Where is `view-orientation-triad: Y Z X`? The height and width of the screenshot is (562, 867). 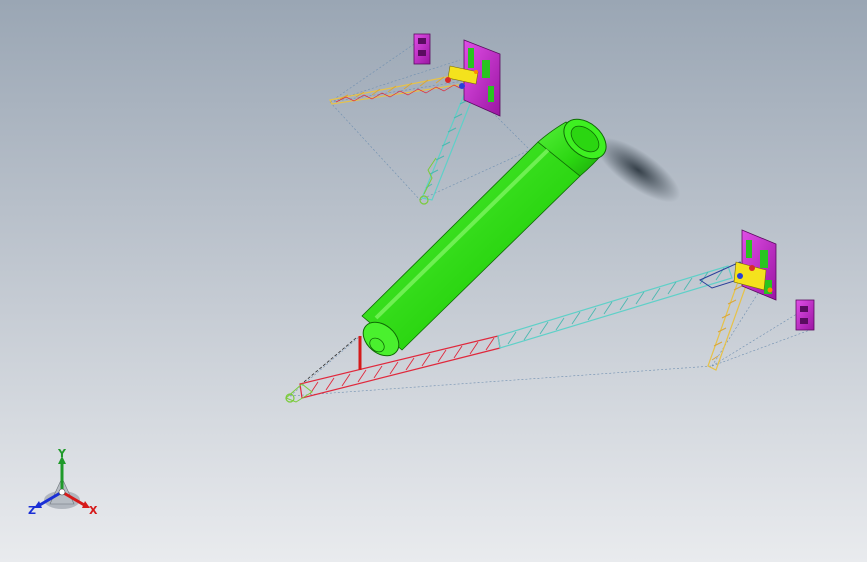 view-orientation-triad: Y Z X is located at coordinates (64, 485).